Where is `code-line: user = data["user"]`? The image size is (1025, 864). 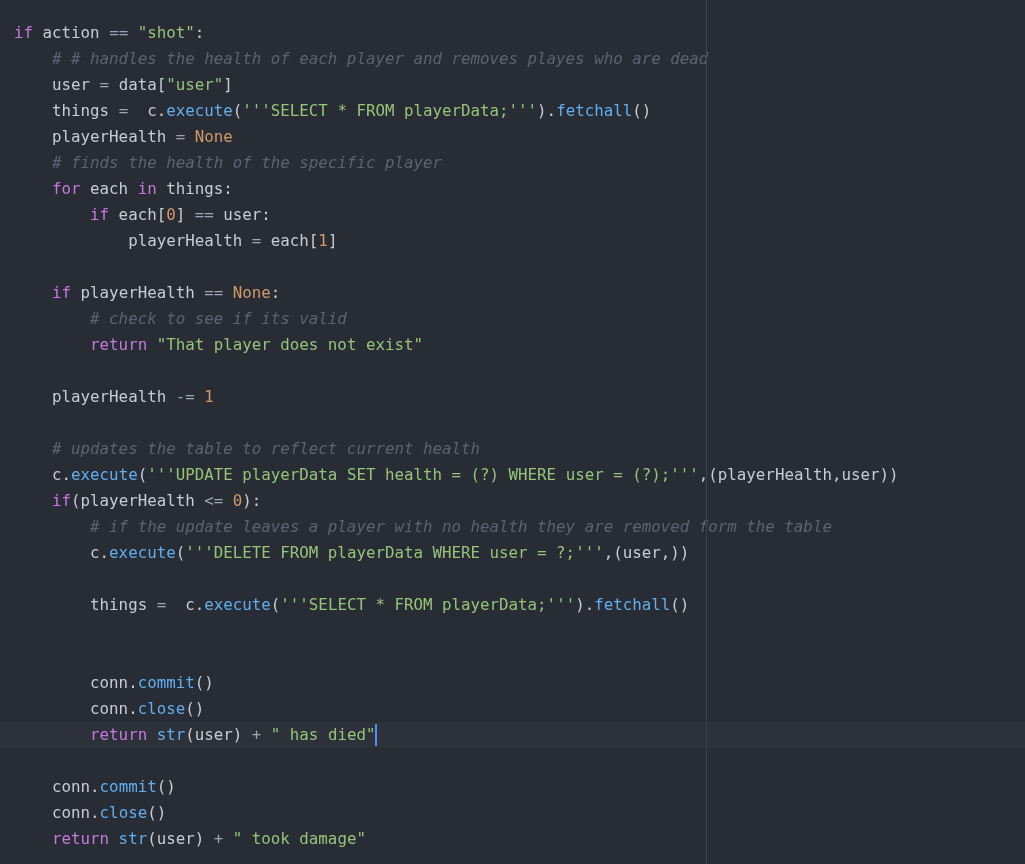
code-line: user = data["user"] is located at coordinates (142, 85).